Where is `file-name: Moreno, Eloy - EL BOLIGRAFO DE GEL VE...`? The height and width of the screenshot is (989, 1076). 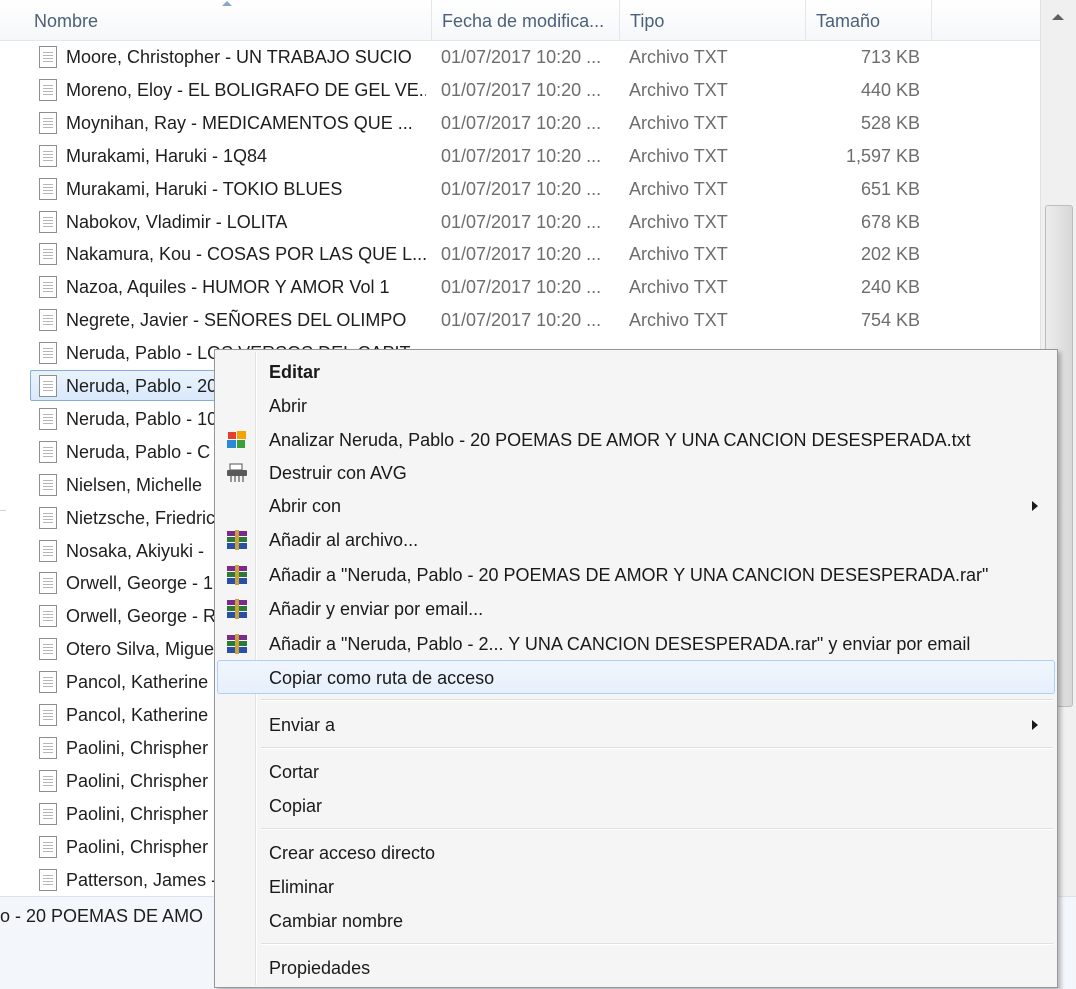 file-name: Moreno, Eloy - EL BOLIGRAFO DE GEL VE... is located at coordinates (246, 90).